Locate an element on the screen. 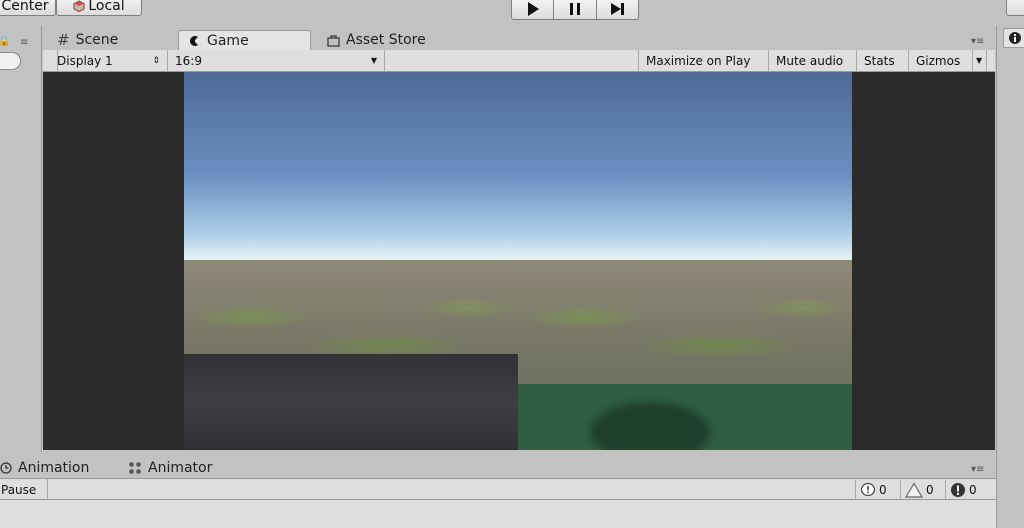 This screenshot has height=528, width=1024. tabbar-menu-icon: ▾≡ is located at coordinates (977, 41).